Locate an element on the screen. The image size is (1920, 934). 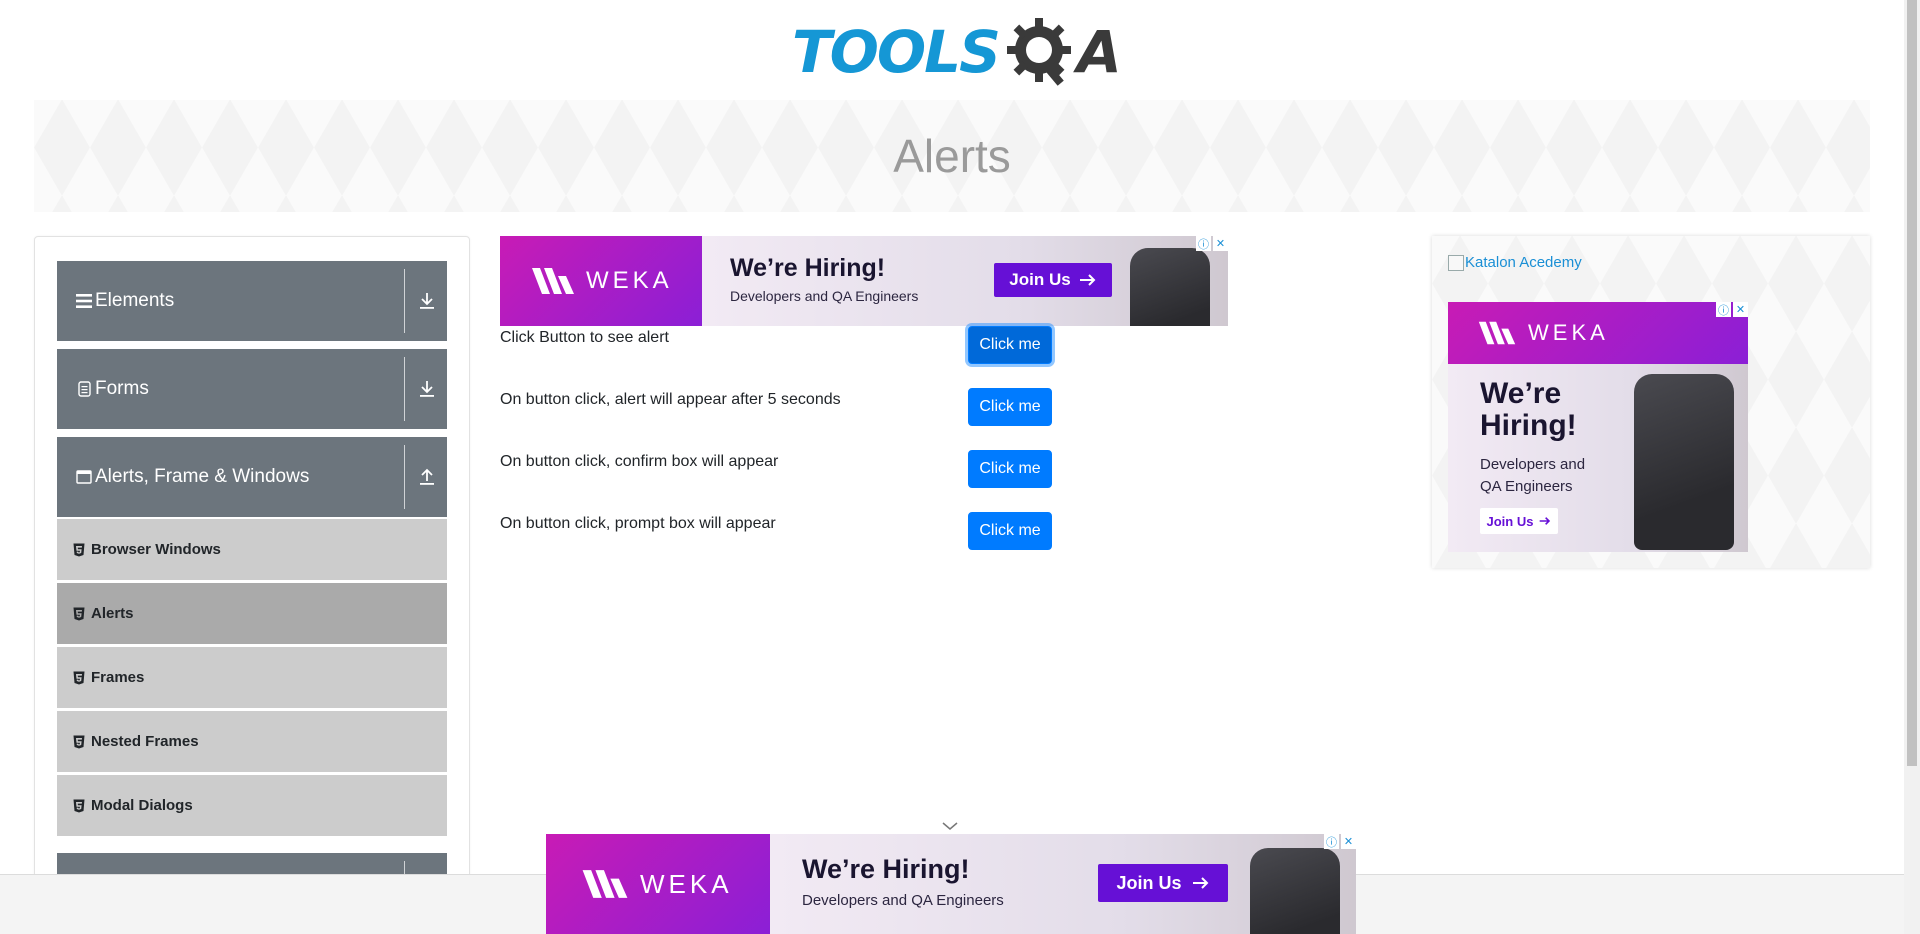
group-header-alerts-frame-windows: Alerts, Frame & Windows is located at coordinates (252, 477).